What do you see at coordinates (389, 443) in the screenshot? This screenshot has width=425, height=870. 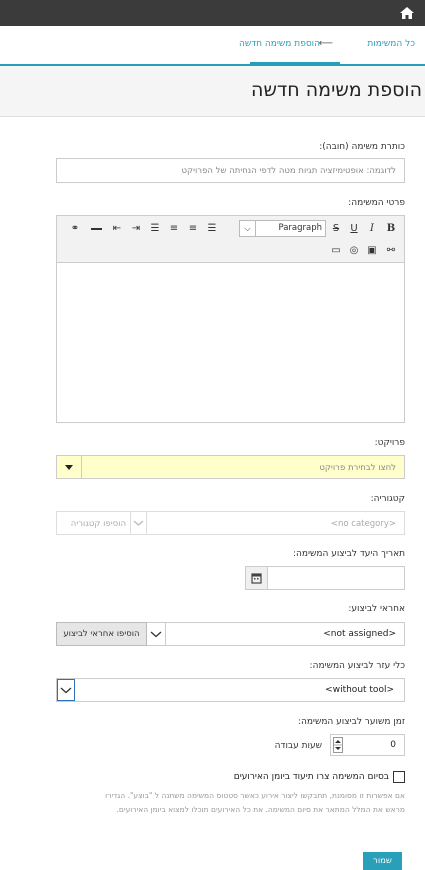 I see `project-label: פרויקט:` at bounding box center [389, 443].